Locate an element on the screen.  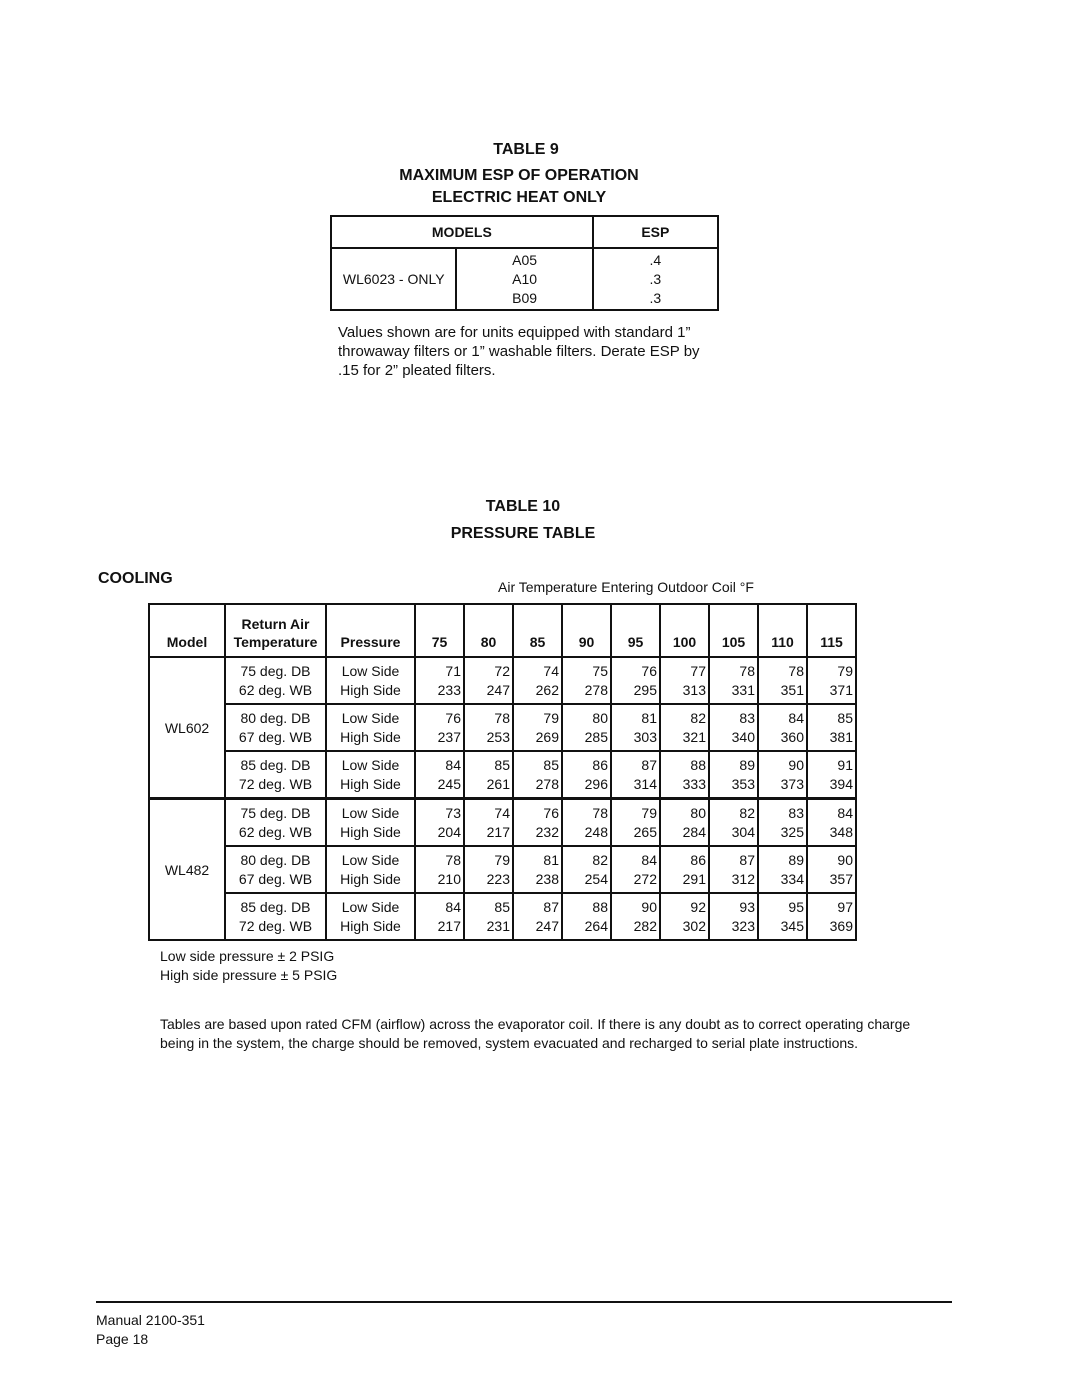
high-side-value: 394 is located at coordinates (841, 783).